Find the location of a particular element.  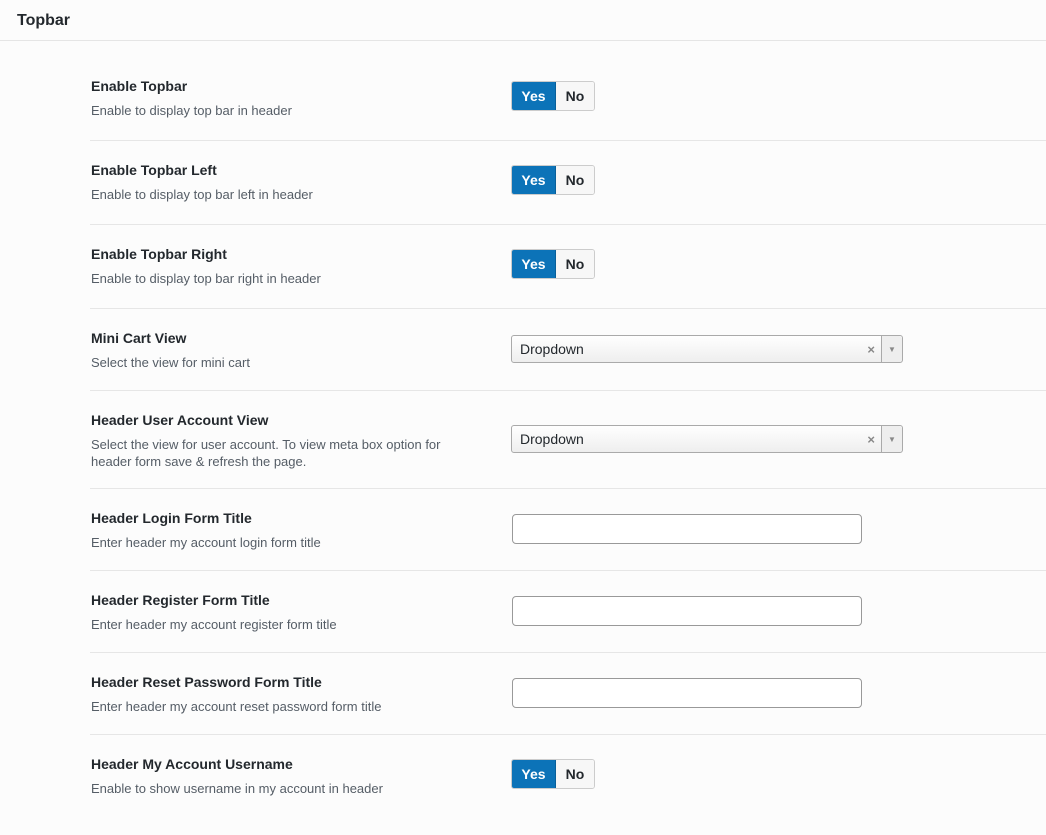

enable-topbar-right-no-button: No is located at coordinates (575, 264).